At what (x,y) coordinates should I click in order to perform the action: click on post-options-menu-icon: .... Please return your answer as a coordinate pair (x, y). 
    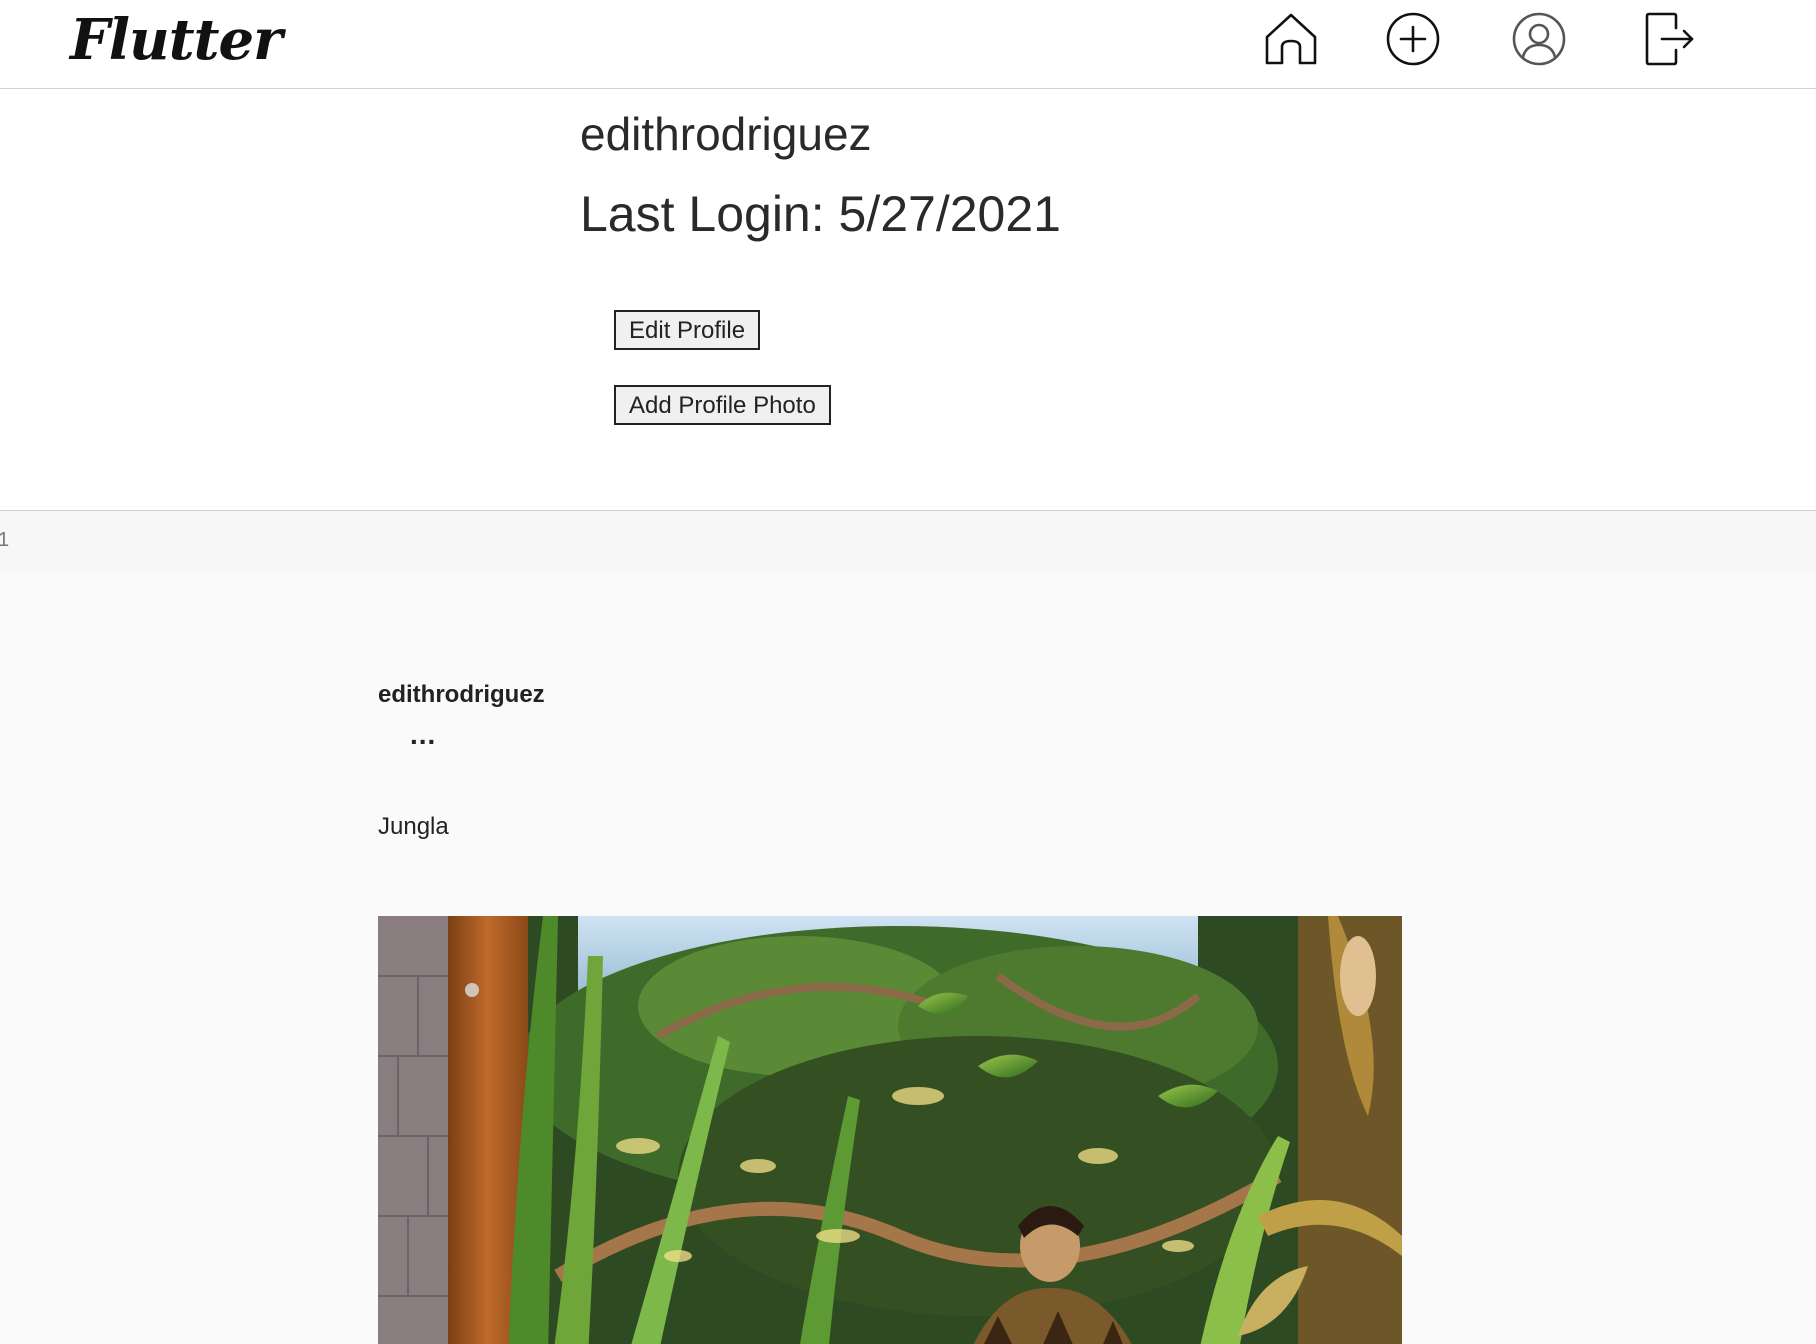
    Looking at the image, I should click on (423, 735).